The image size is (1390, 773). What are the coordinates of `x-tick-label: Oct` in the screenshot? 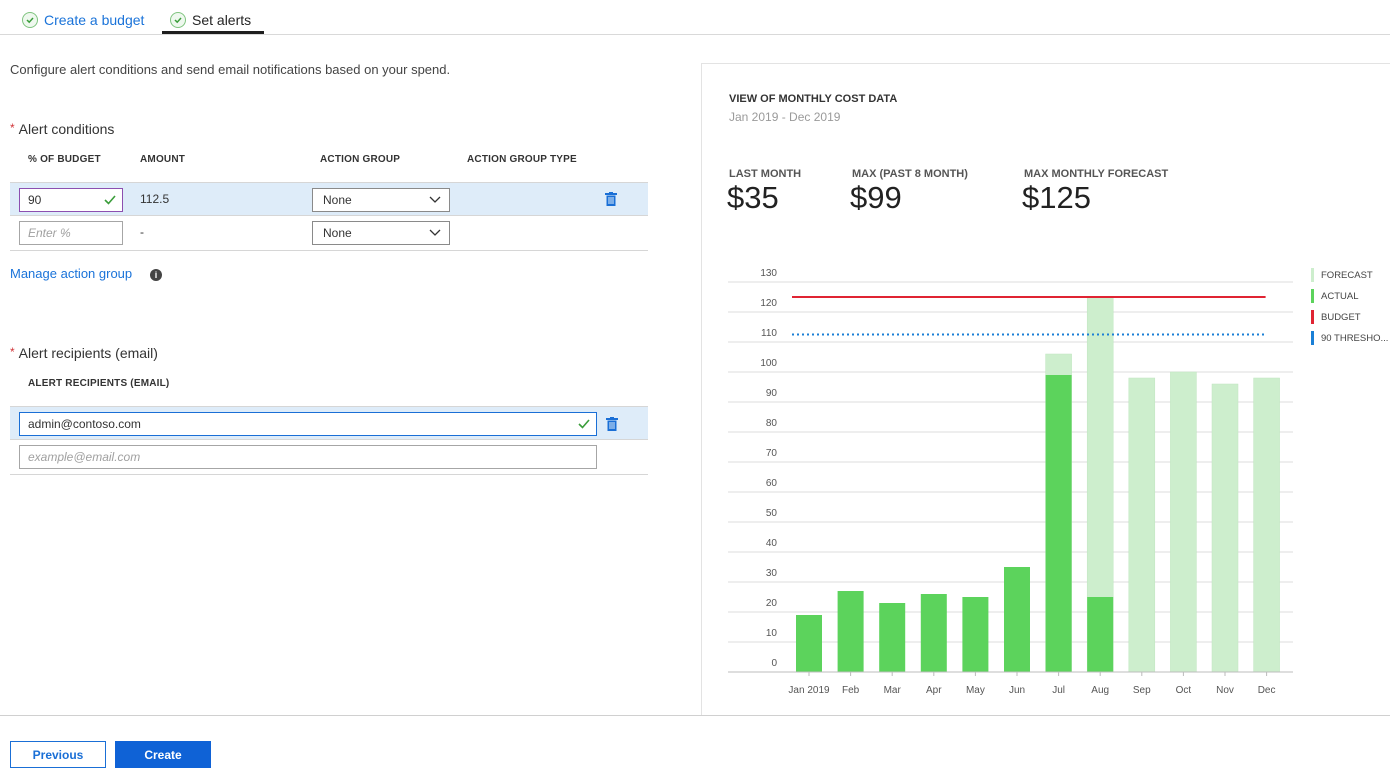 It's located at (1184, 690).